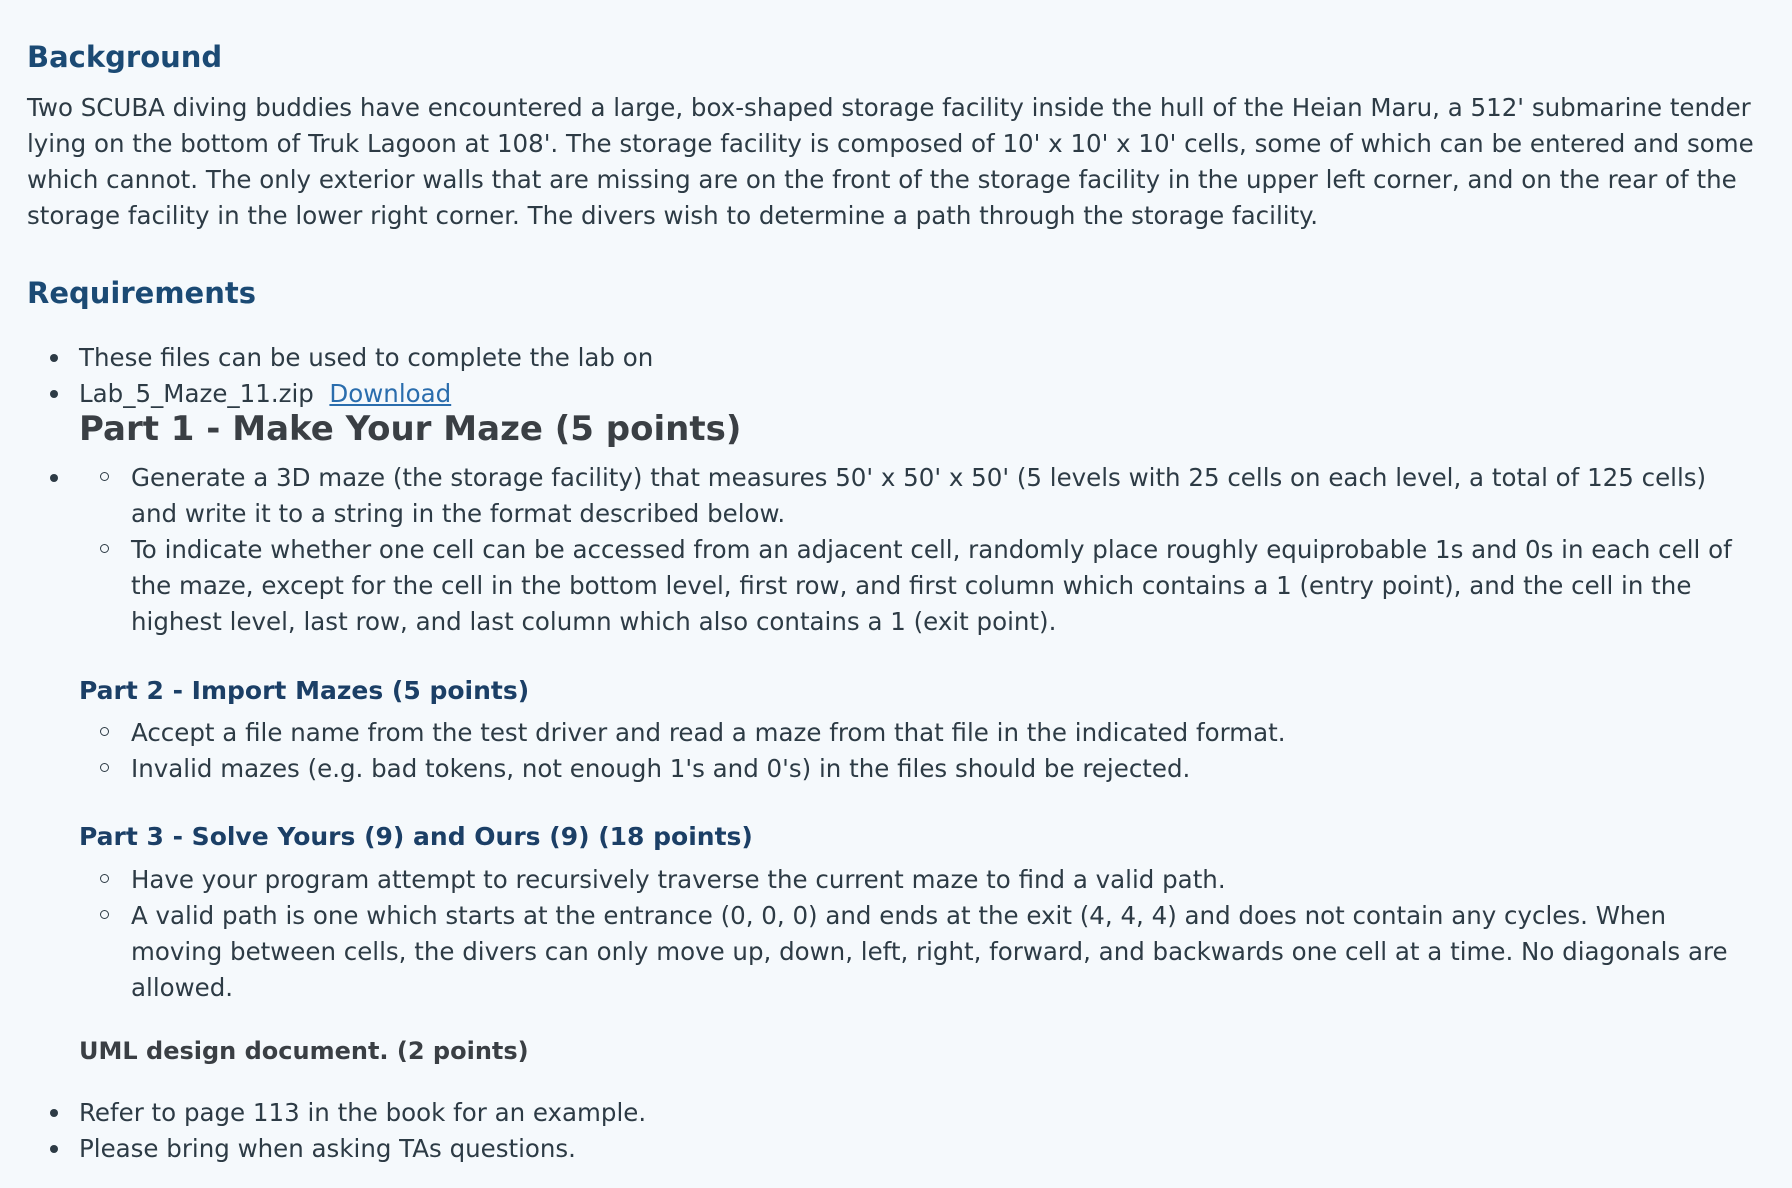 Image resolution: width=1792 pixels, height=1188 pixels. Describe the element at coordinates (196, 393) in the screenshot. I see `file-name: Lab_5_Maze_11.zip` at that location.